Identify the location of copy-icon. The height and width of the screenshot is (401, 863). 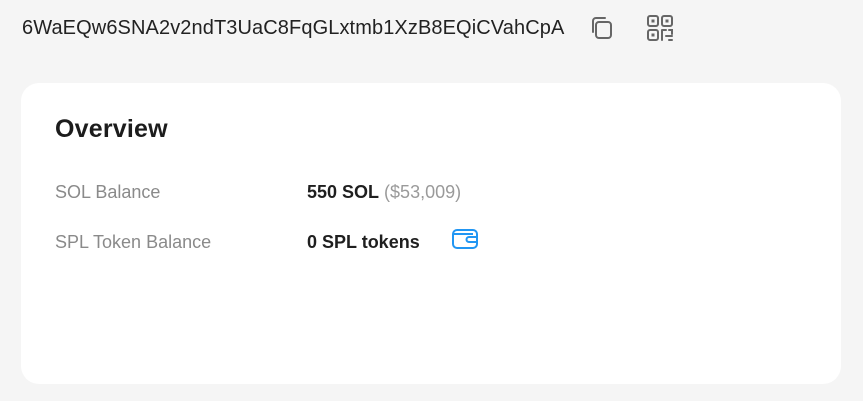
(602, 28).